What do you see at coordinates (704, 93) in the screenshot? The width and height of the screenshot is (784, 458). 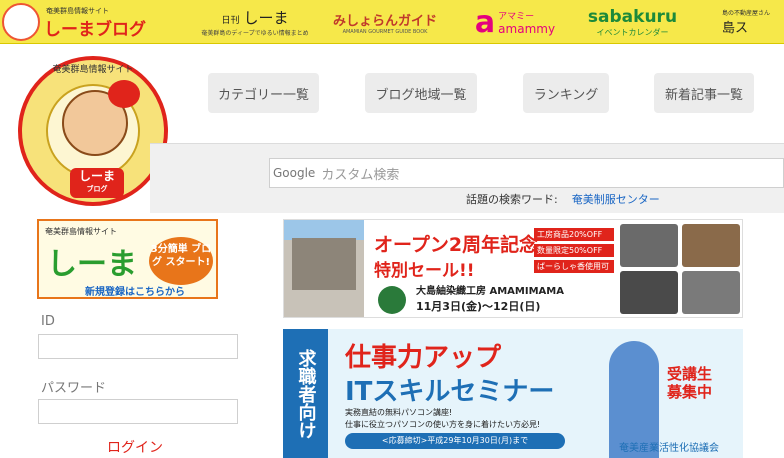 I see `nav-new-articles: 新着記事一覧` at bounding box center [704, 93].